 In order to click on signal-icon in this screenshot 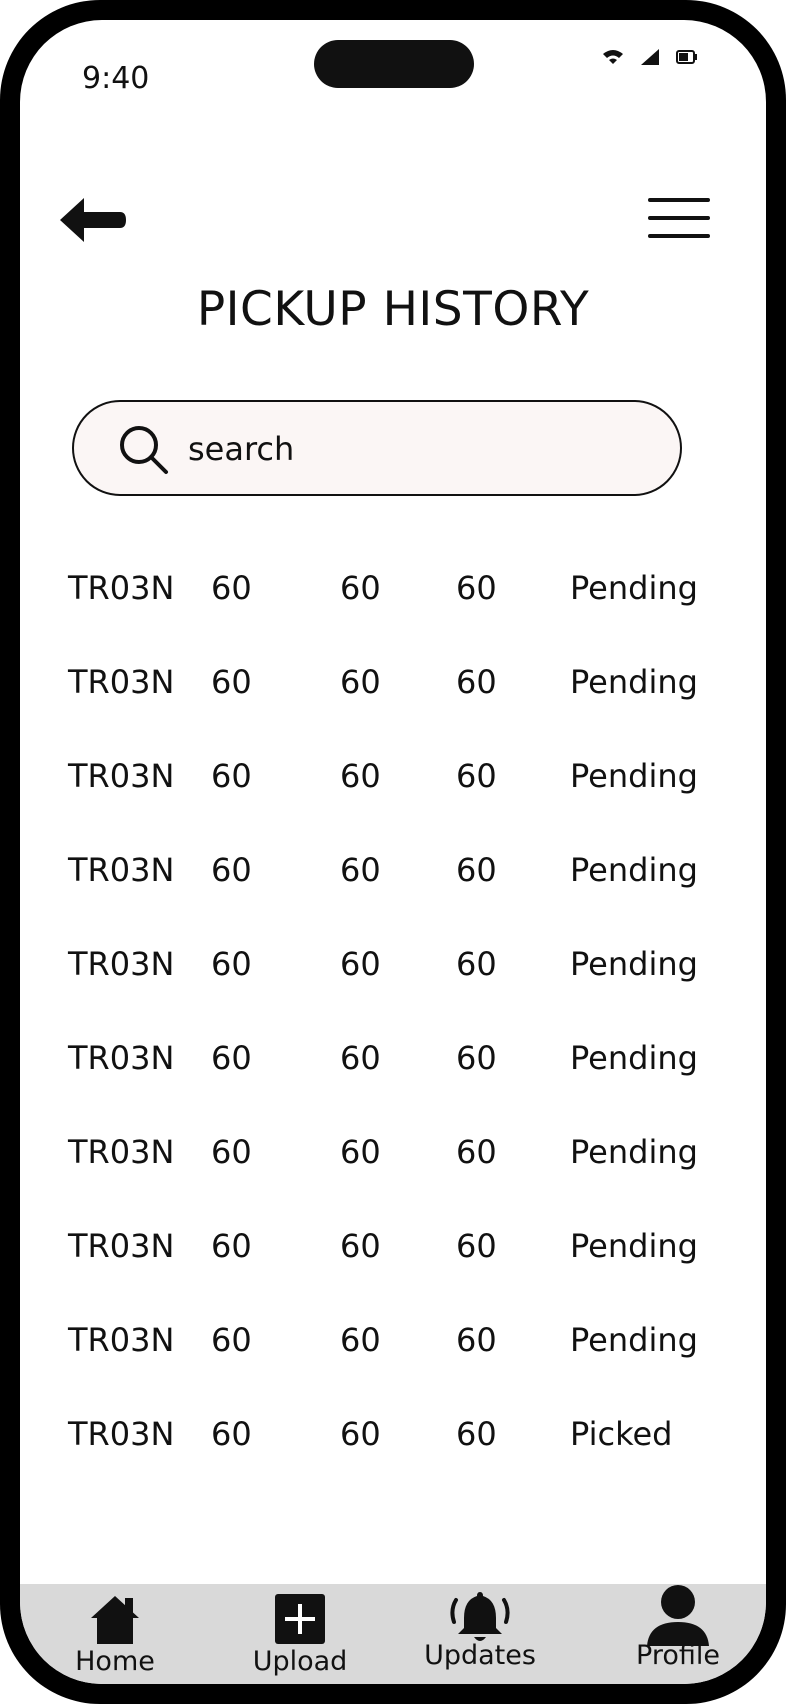, I will do `click(650, 57)`.